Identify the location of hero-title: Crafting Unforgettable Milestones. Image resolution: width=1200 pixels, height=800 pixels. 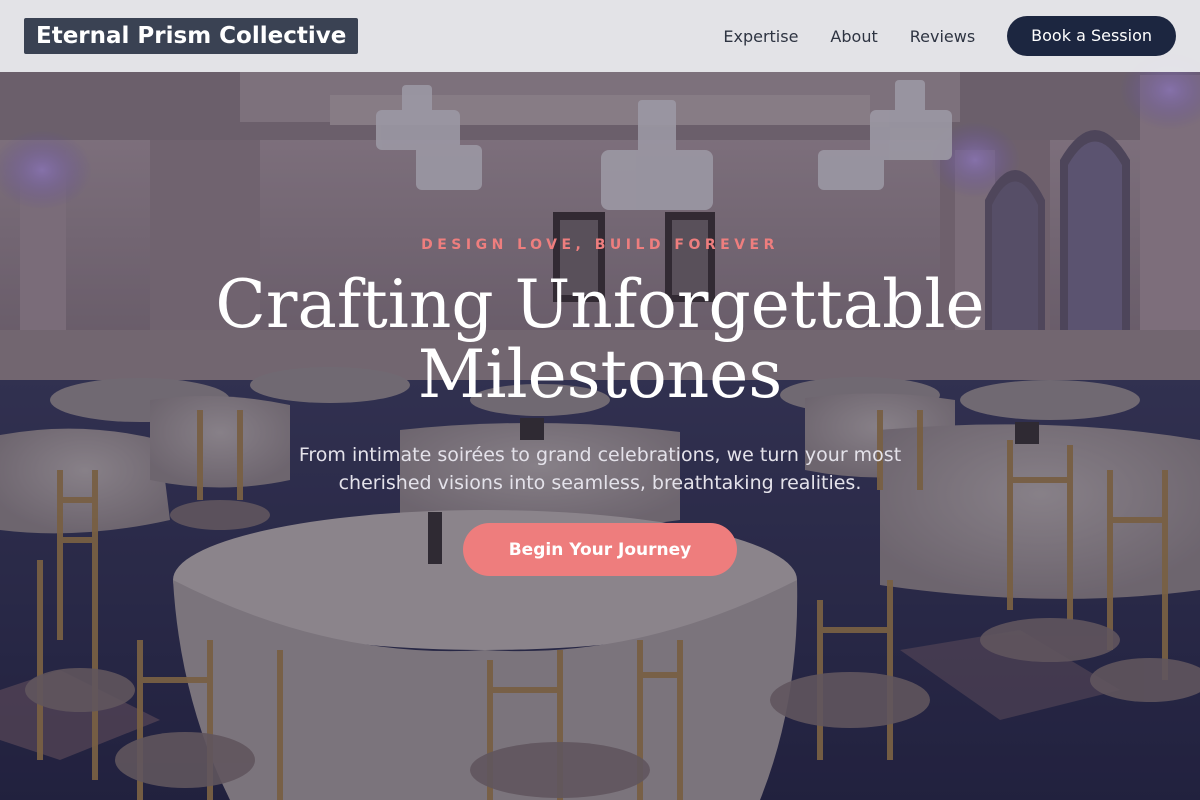
(600, 340).